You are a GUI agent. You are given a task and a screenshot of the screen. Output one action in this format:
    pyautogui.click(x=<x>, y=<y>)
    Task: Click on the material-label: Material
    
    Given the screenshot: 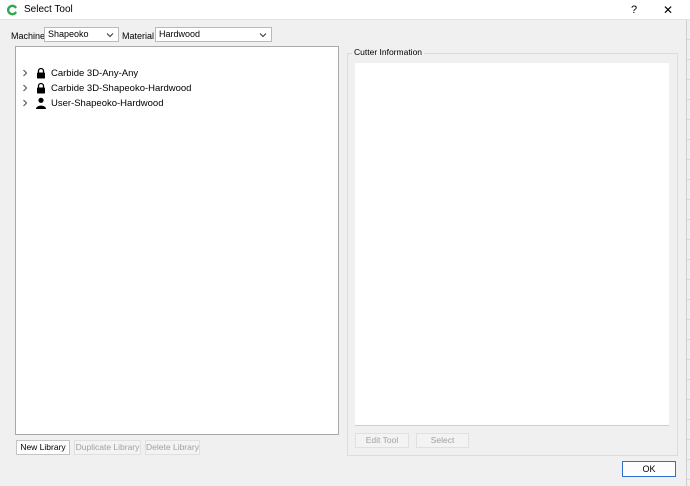 What is the action you would take?
    pyautogui.click(x=138, y=36)
    